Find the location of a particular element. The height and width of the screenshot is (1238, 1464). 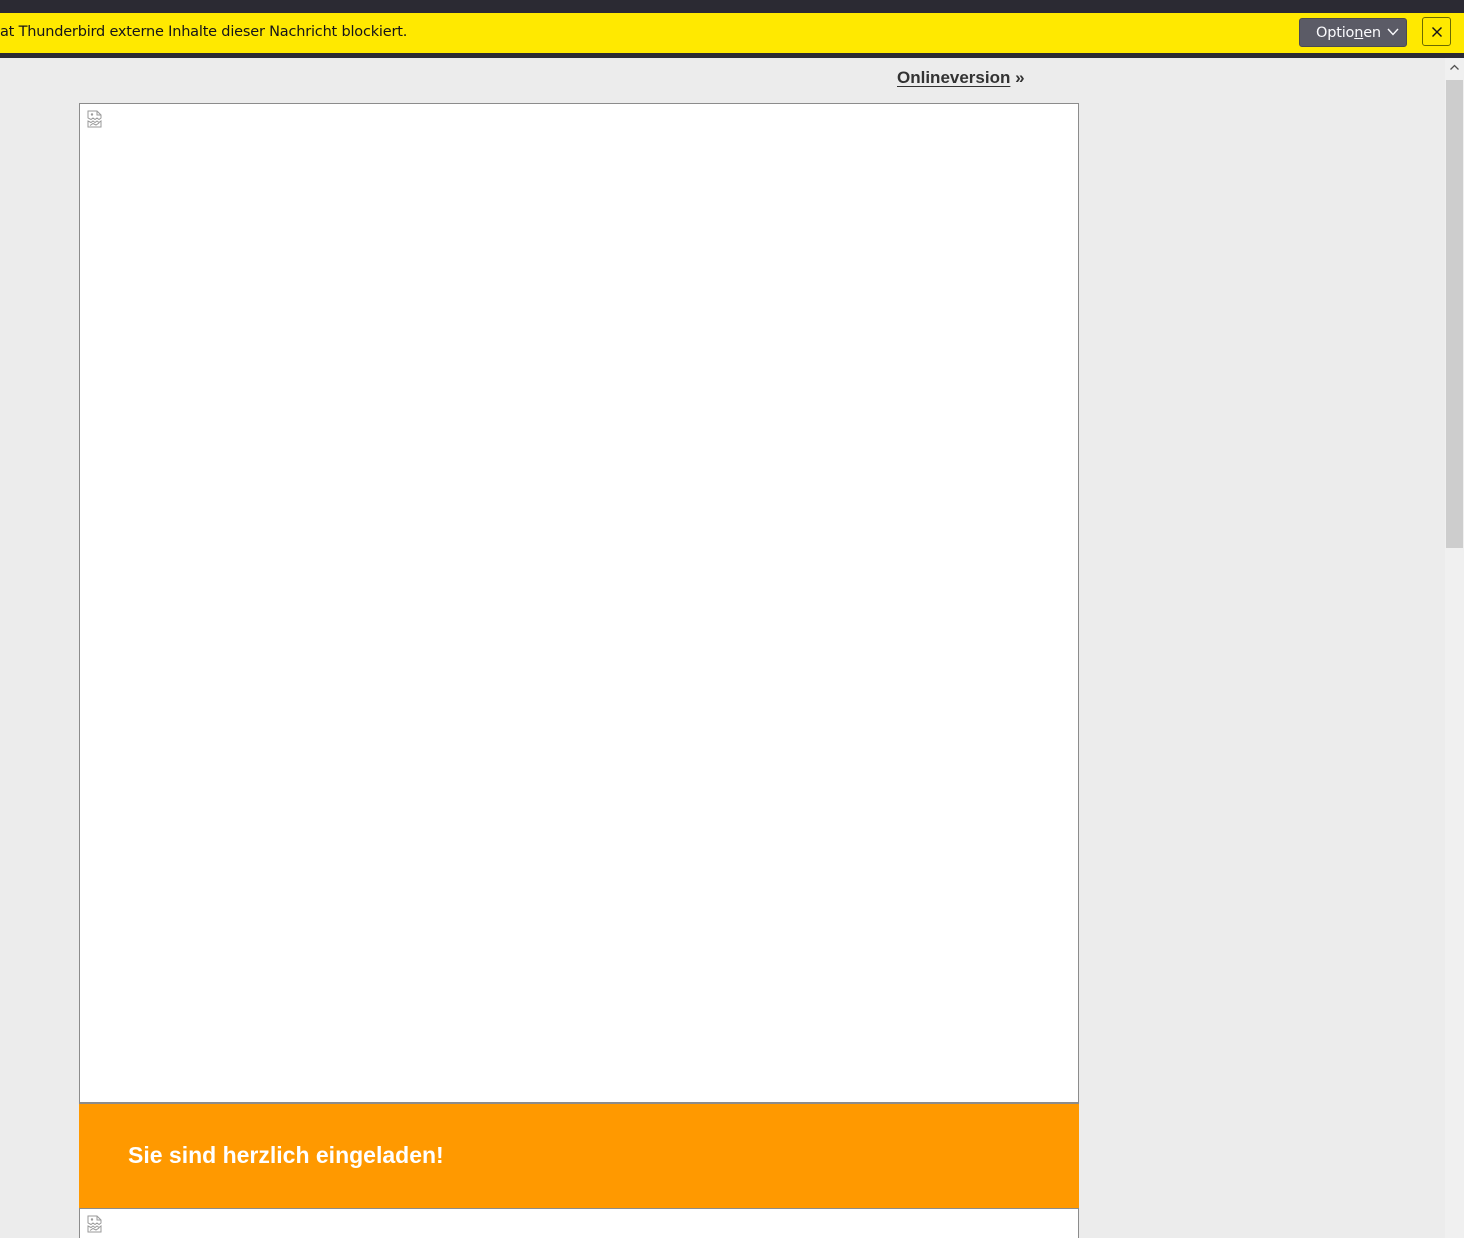

vertical-scrollbar is located at coordinates (1454, 648).